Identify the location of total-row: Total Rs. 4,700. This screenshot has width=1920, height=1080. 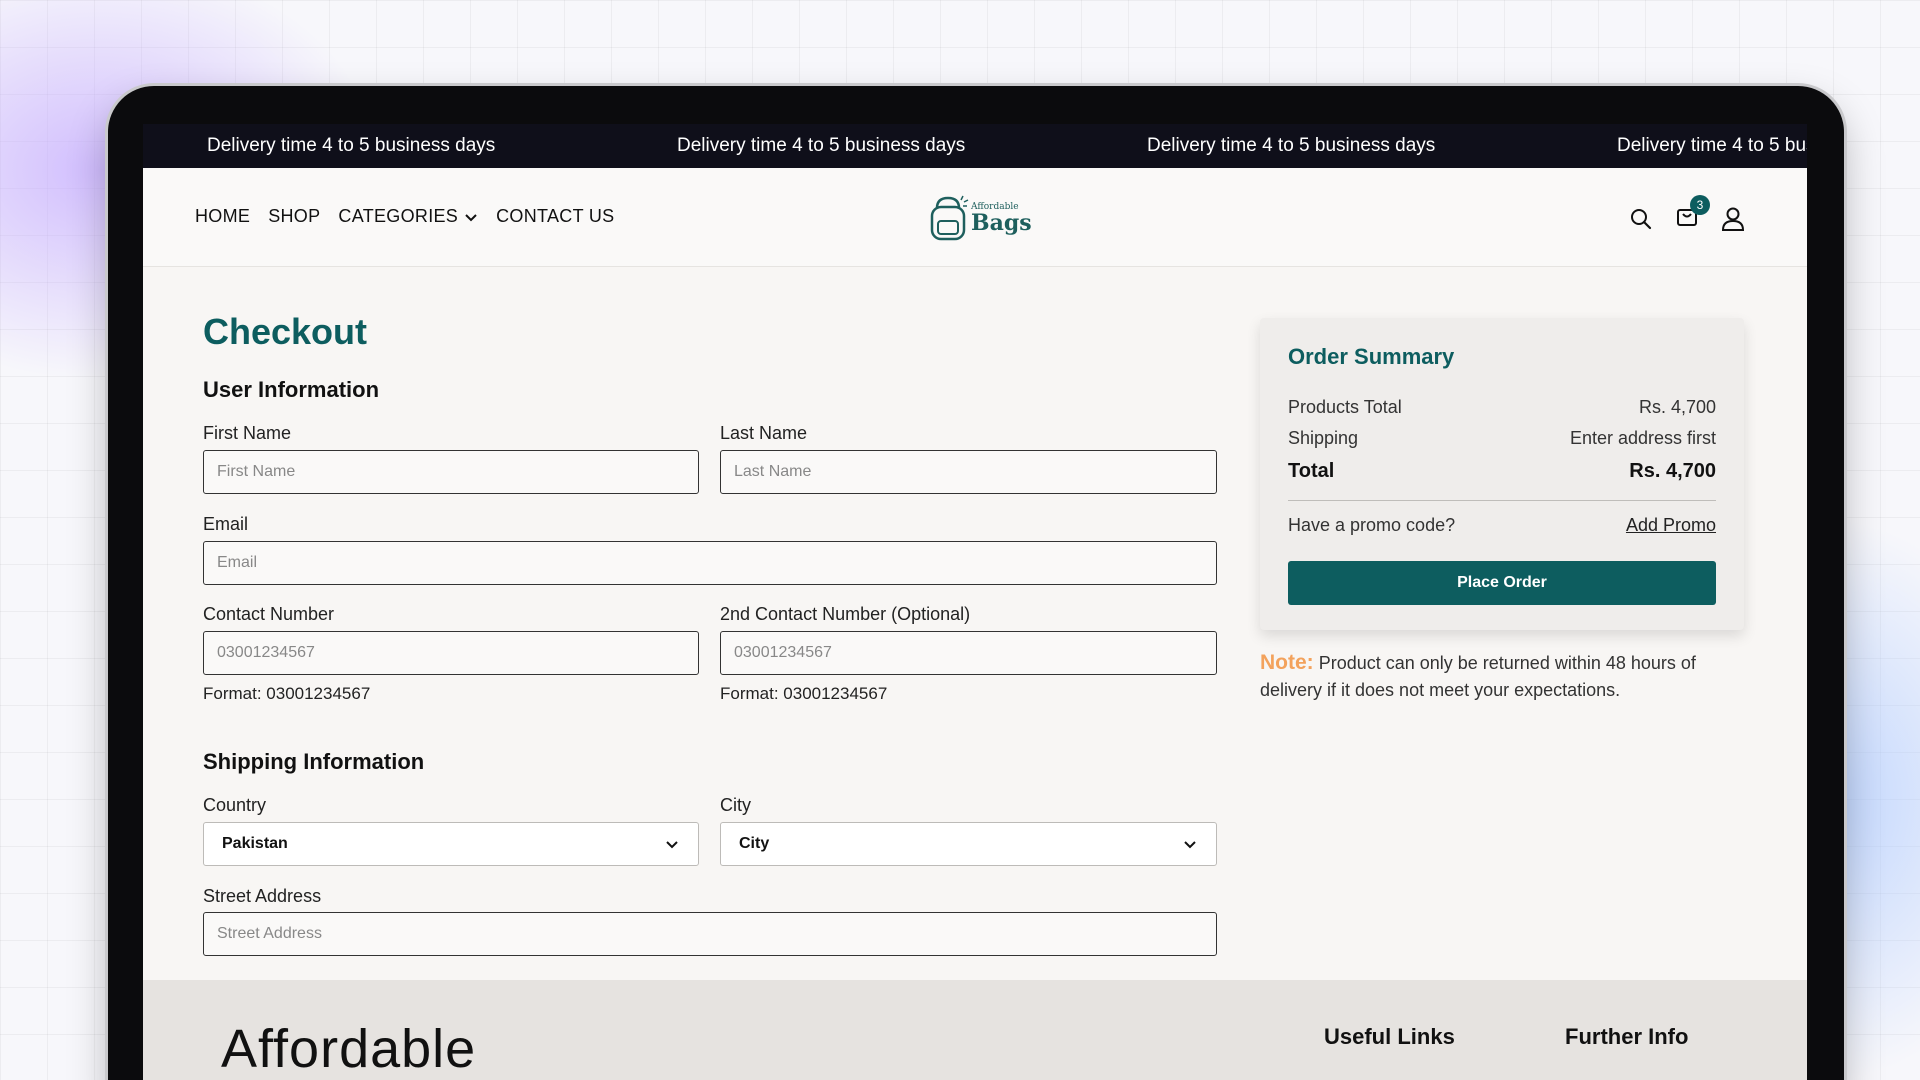
(1502, 471).